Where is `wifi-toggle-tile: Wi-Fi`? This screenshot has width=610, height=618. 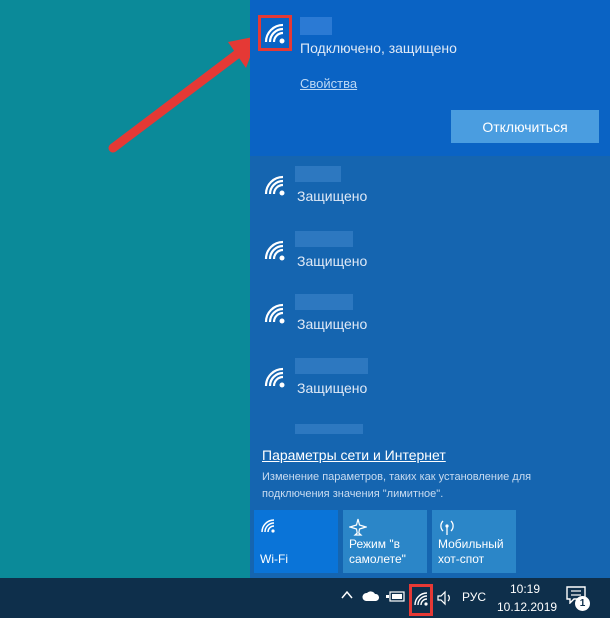
wifi-toggle-tile: Wi-Fi is located at coordinates (296, 541).